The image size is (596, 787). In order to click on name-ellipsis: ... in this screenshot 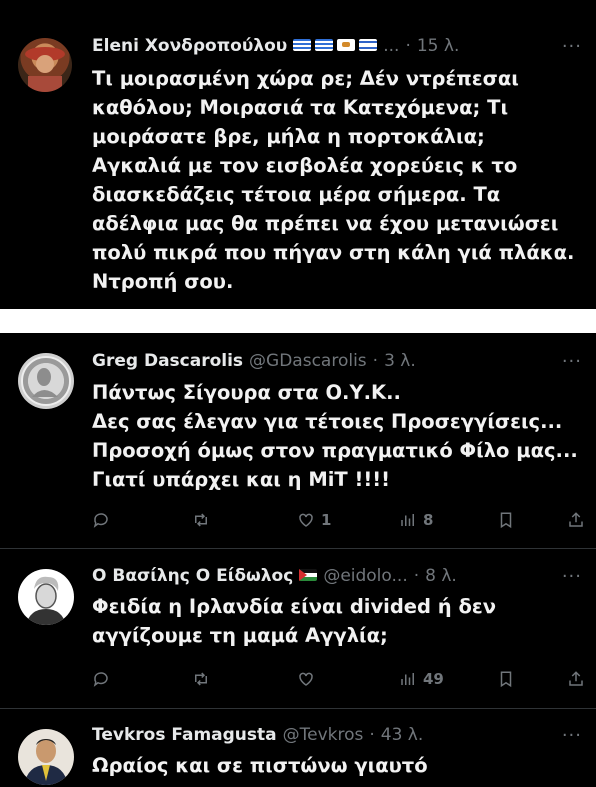, I will do `click(391, 46)`.